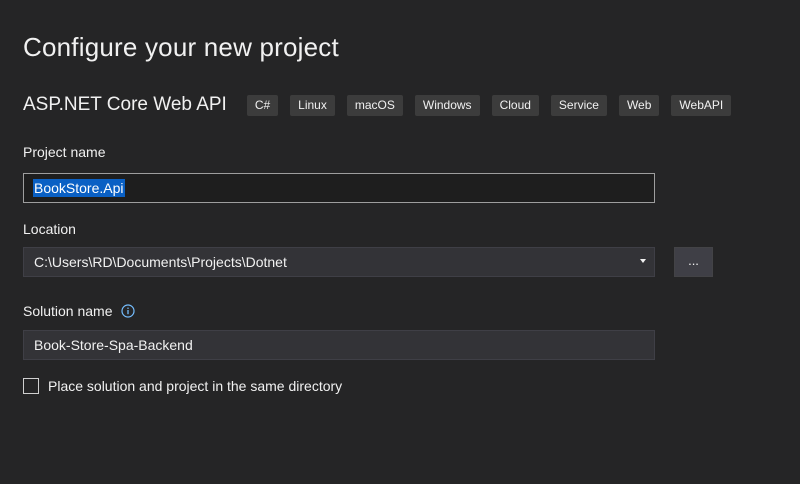 The height and width of the screenshot is (484, 800). I want to click on tag-windows: Windows, so click(447, 105).